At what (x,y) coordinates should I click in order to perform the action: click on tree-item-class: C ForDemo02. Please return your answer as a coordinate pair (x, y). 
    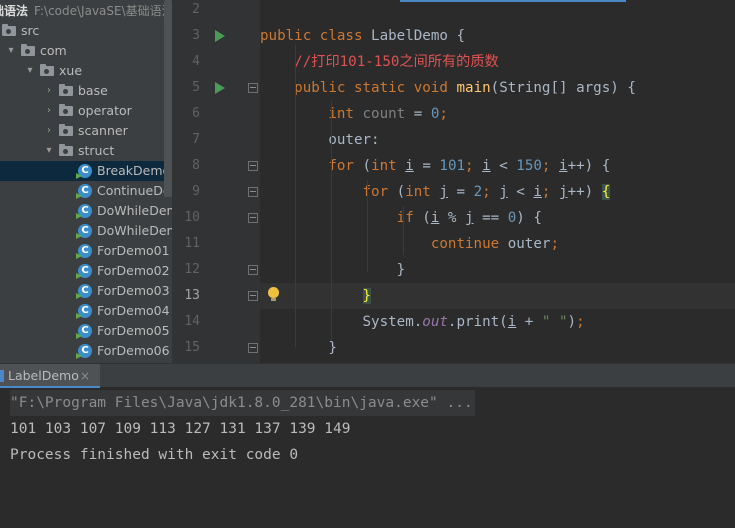
    Looking at the image, I should click on (86, 271).